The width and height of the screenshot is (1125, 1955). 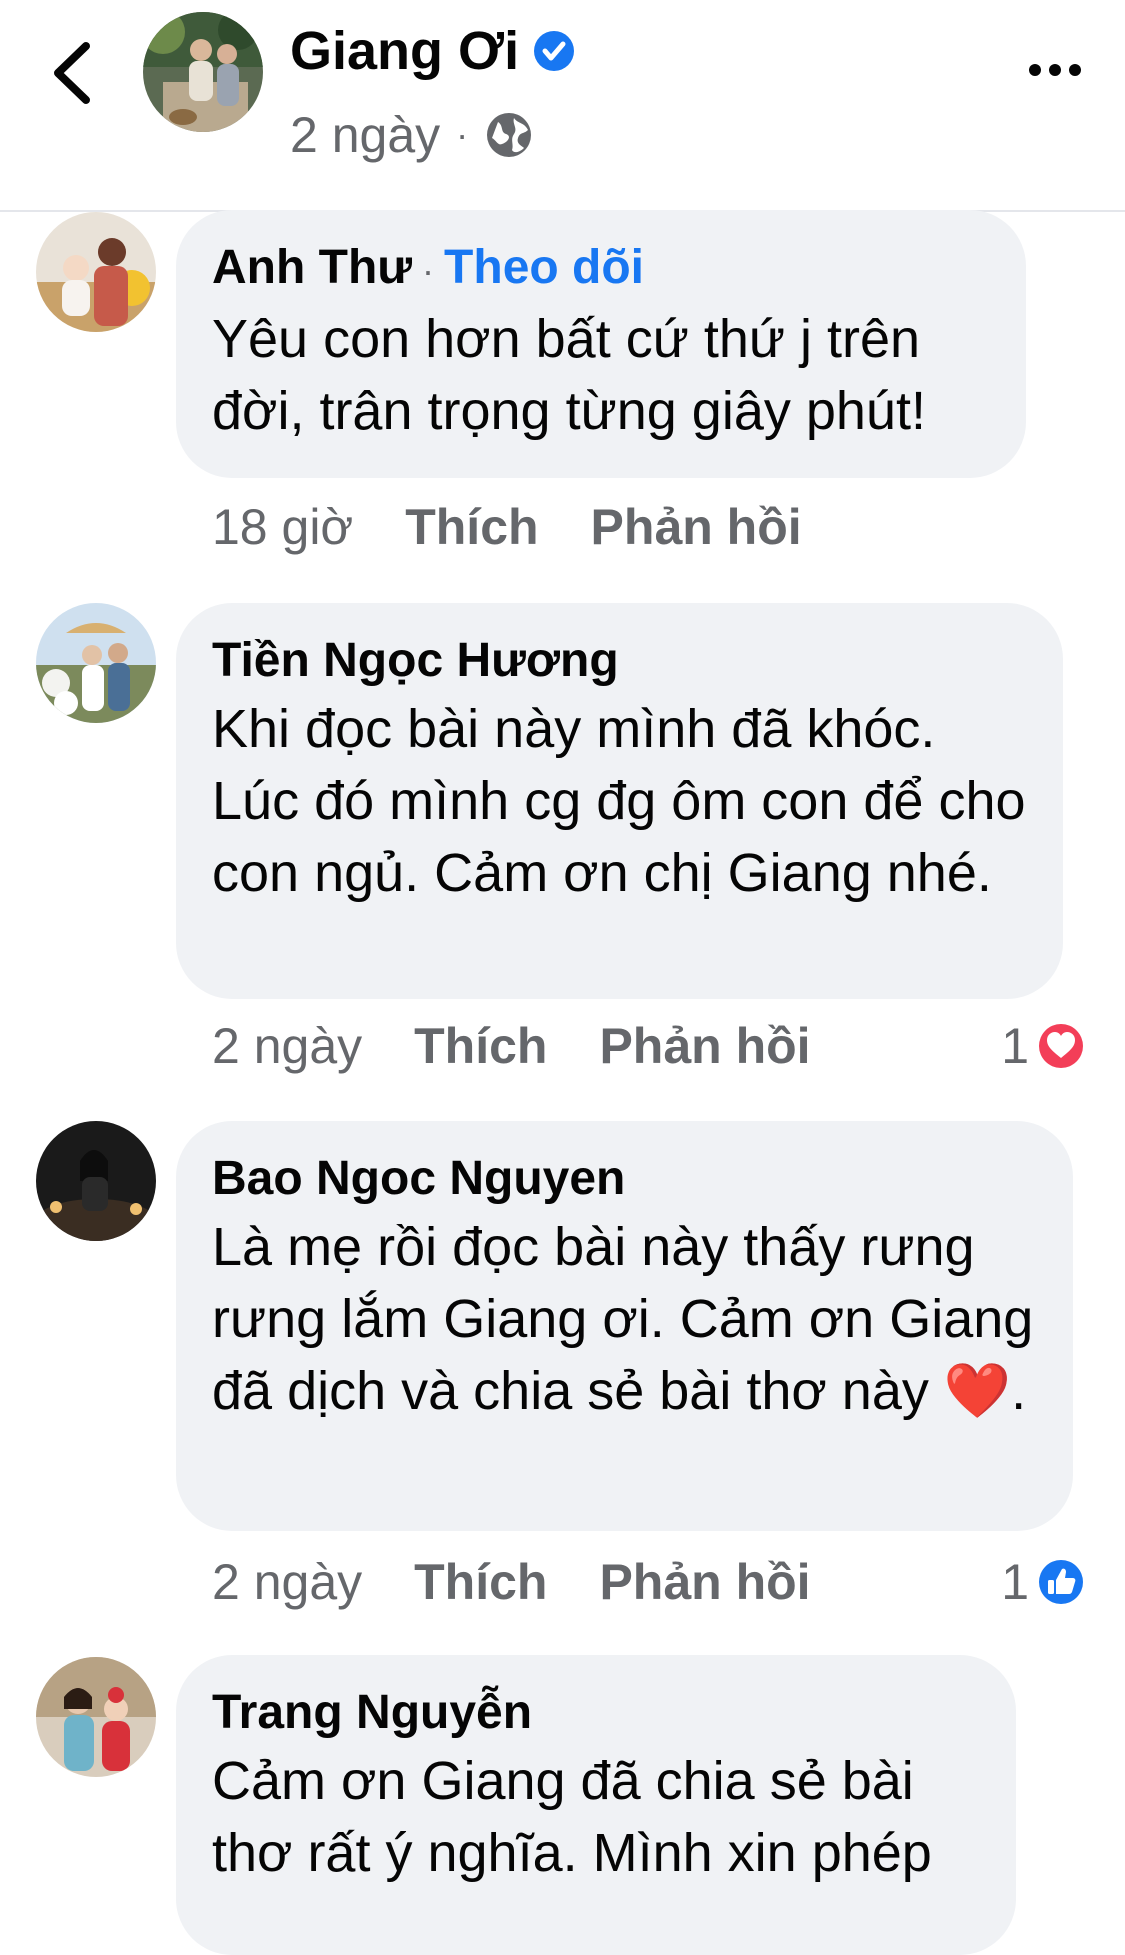 What do you see at coordinates (365, 135) in the screenshot?
I see `post-time: 2 ngày` at bounding box center [365, 135].